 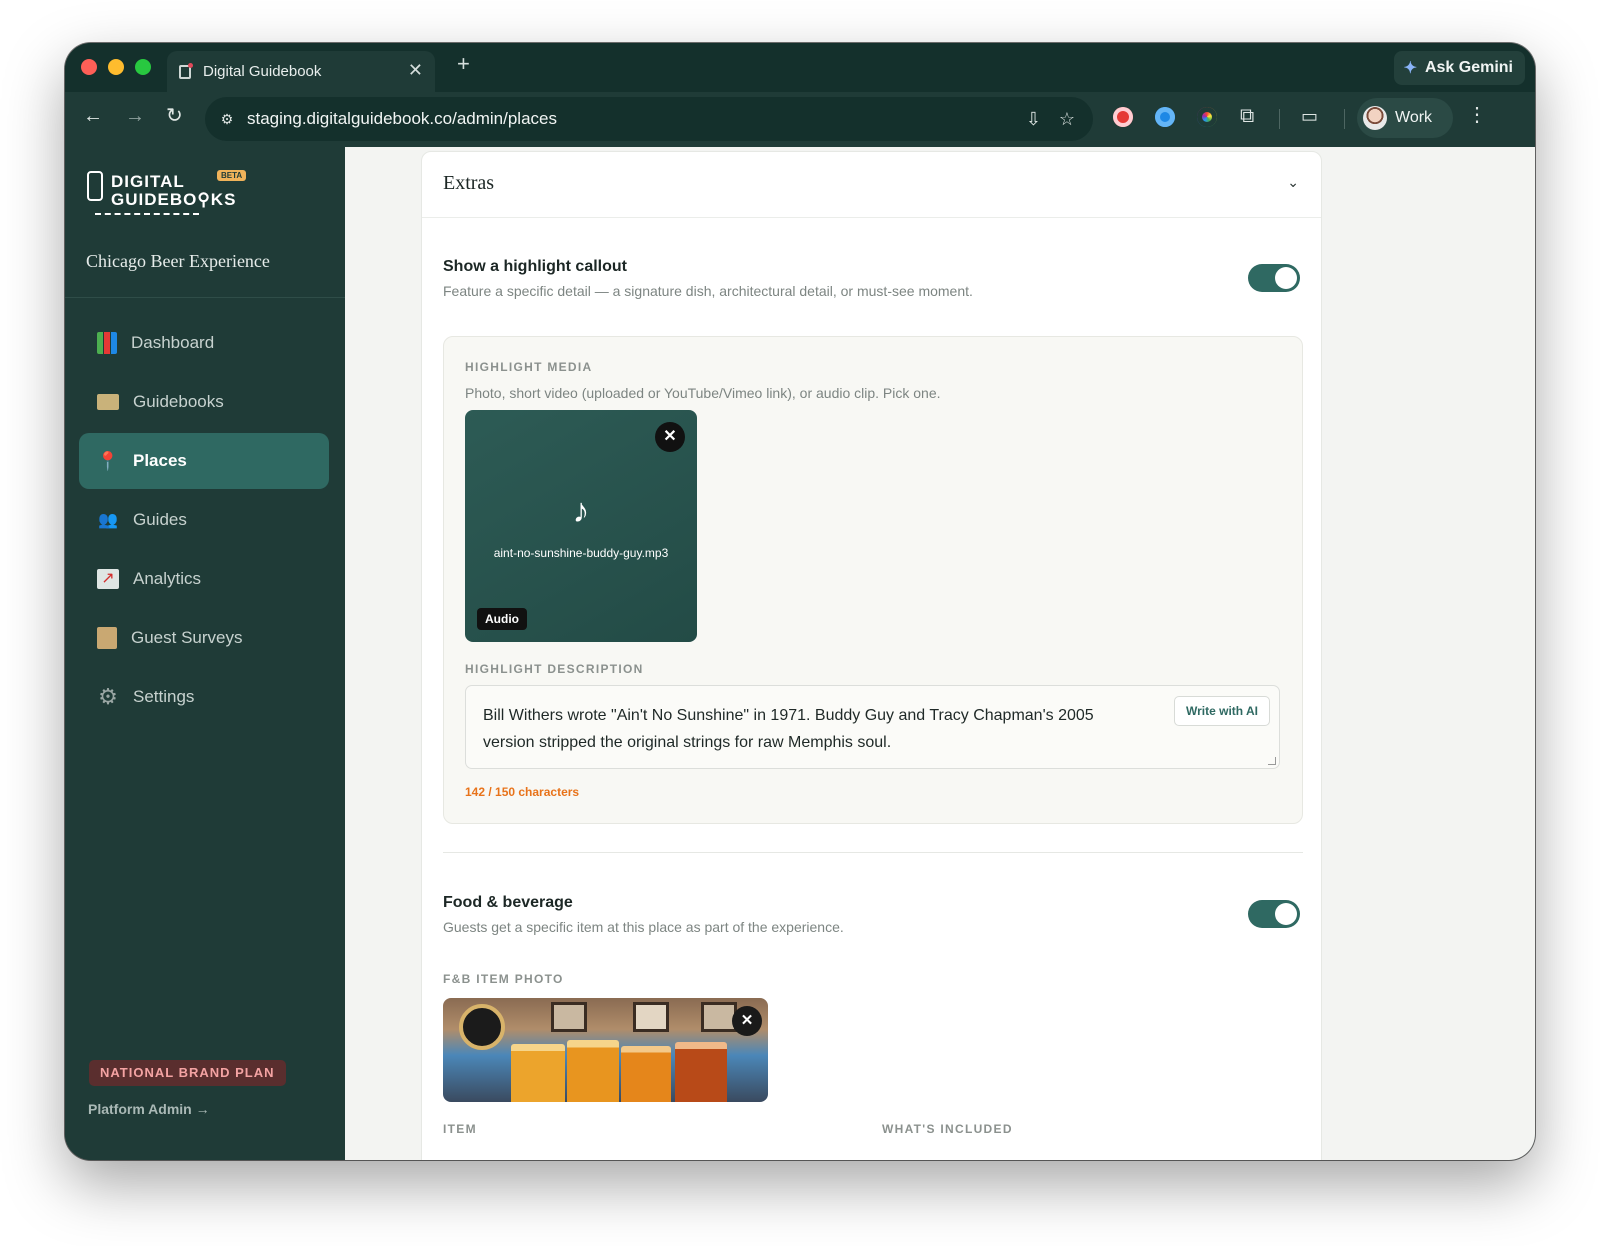 I want to click on forward-icon: →, so click(x=135, y=116).